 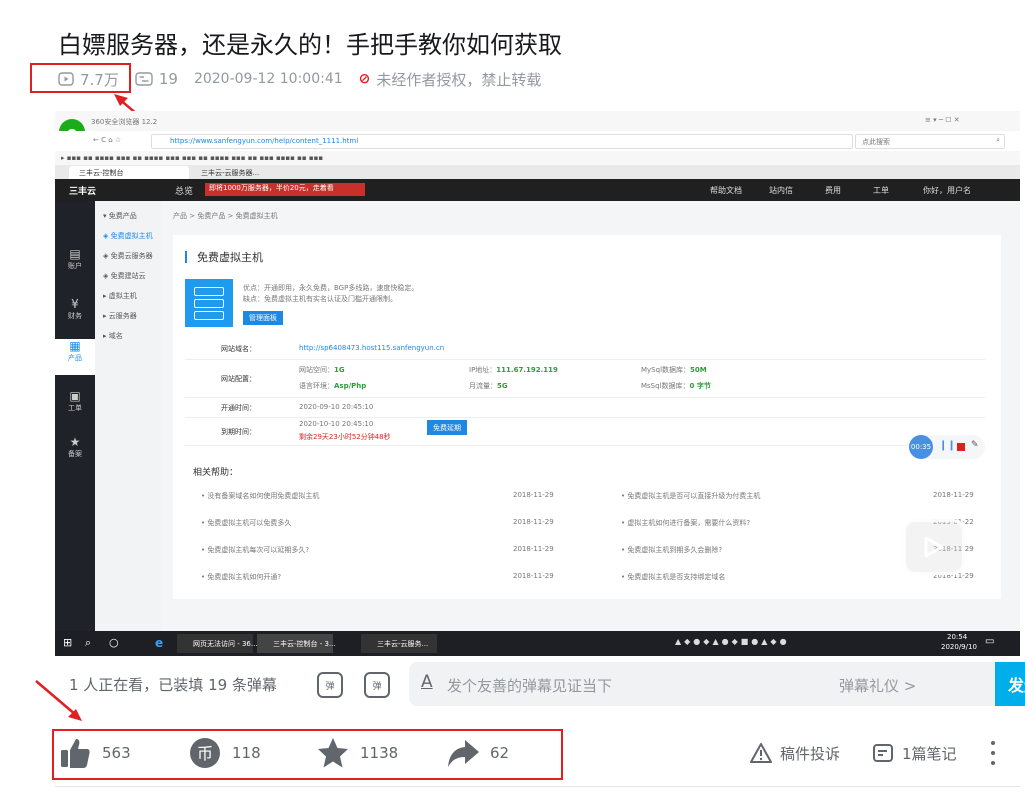 I want to click on sidebar-item-account: ▤ 账户, so click(x=75, y=259).